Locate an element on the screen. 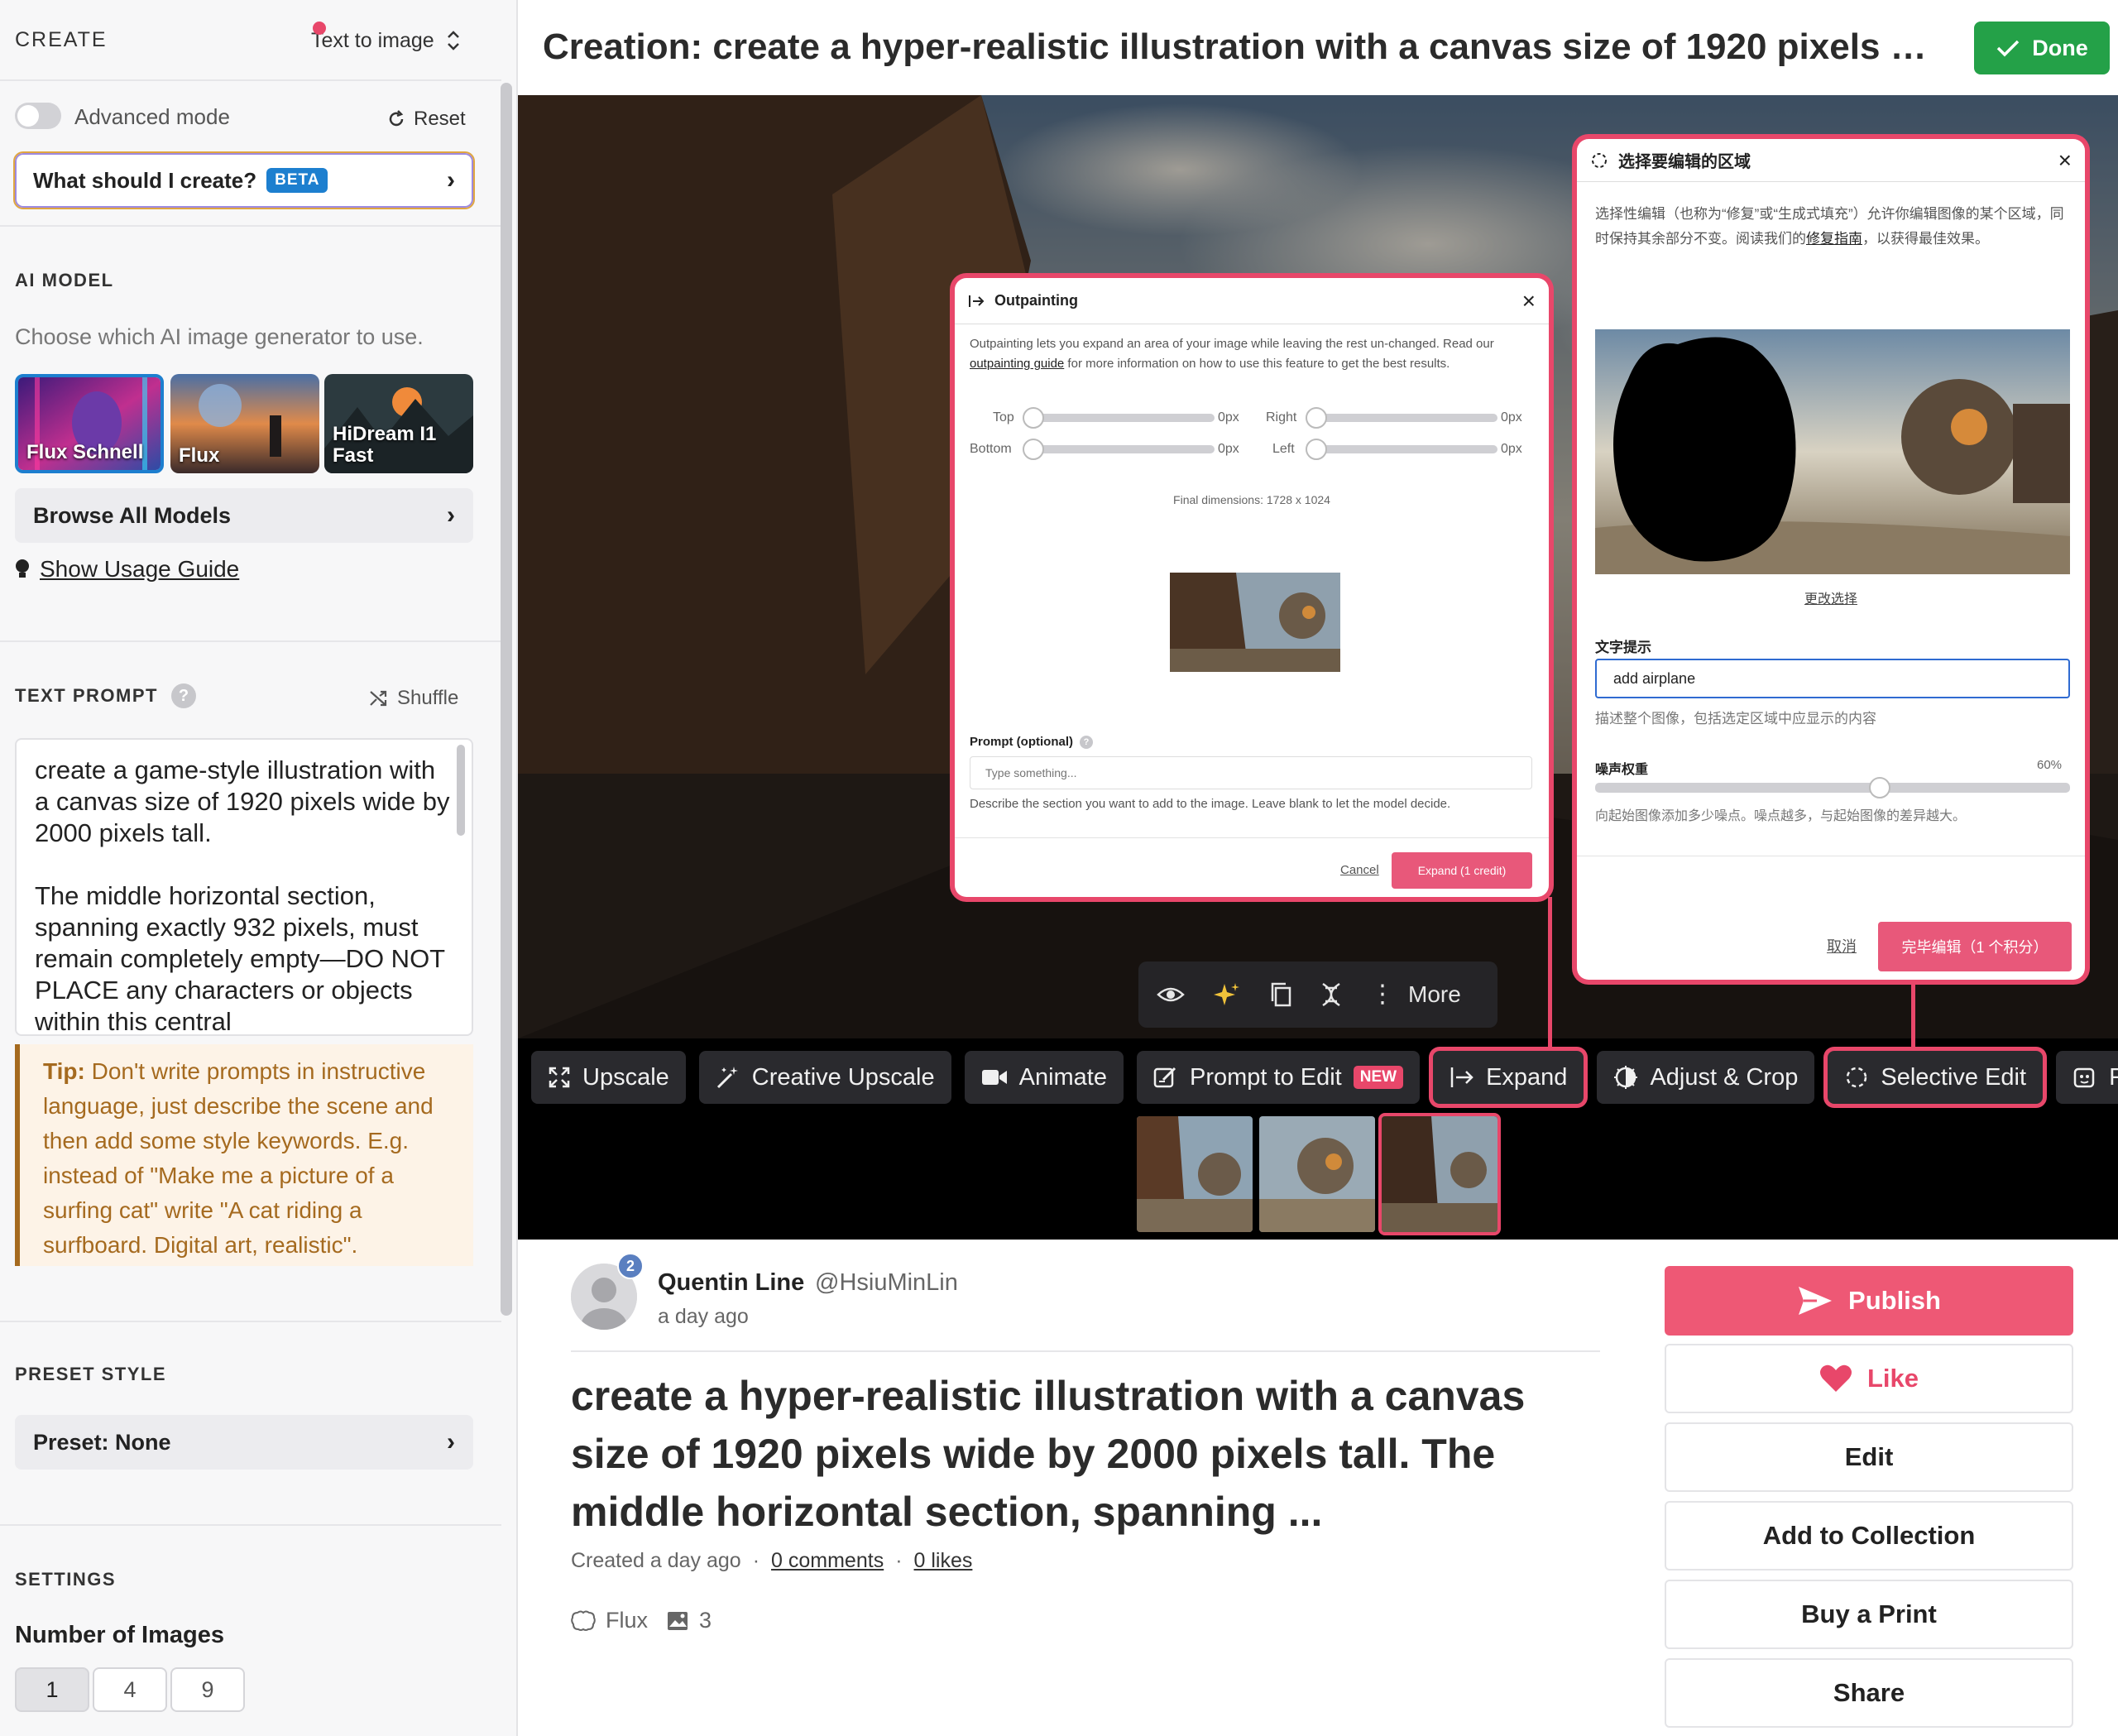  outpainting-guide-link: outpainting guide is located at coordinates (1017, 364).